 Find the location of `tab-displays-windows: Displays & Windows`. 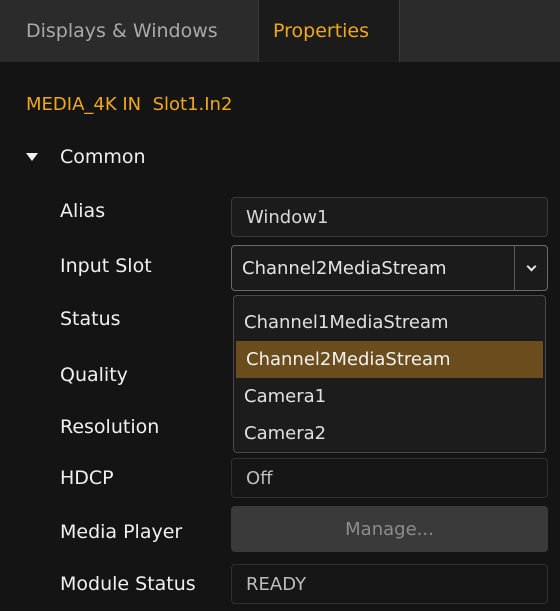

tab-displays-windows: Displays & Windows is located at coordinates (129, 31).